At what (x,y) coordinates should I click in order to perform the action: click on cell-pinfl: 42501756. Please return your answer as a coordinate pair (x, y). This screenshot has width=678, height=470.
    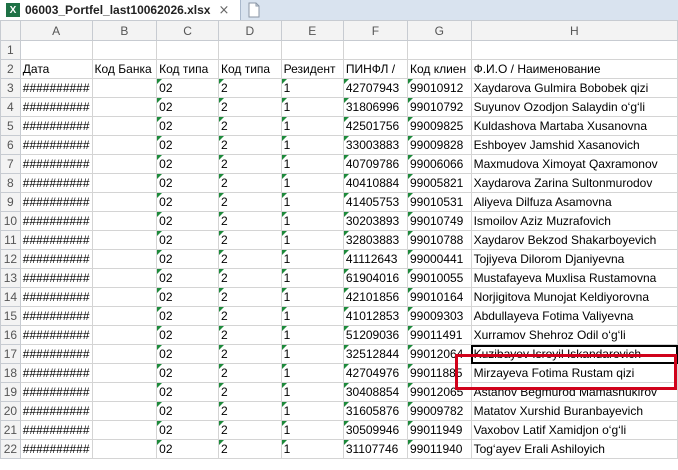
    Looking at the image, I should click on (375, 126).